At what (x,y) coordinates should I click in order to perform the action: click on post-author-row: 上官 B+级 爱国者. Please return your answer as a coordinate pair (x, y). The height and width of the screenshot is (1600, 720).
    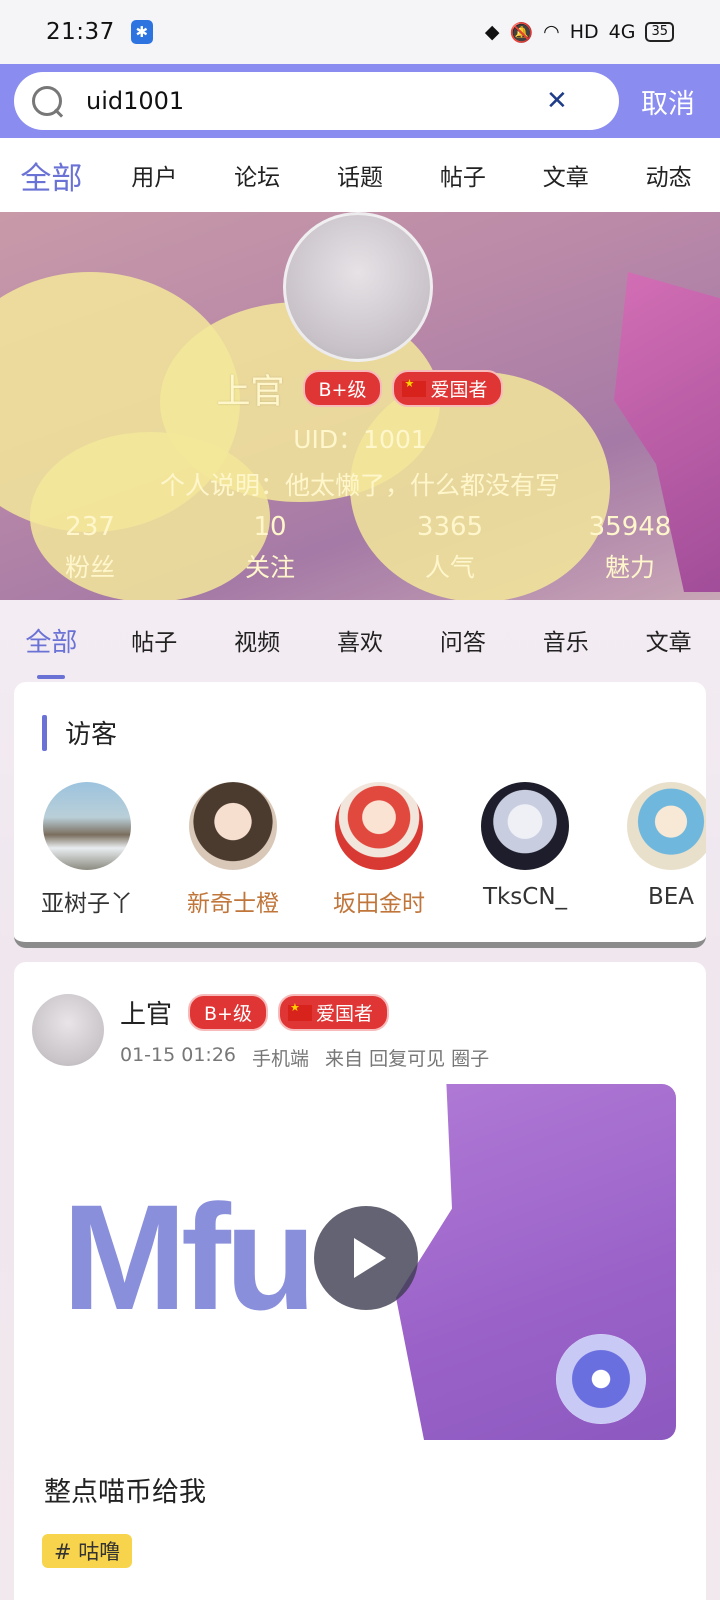
    Looking at the image, I should click on (254, 1012).